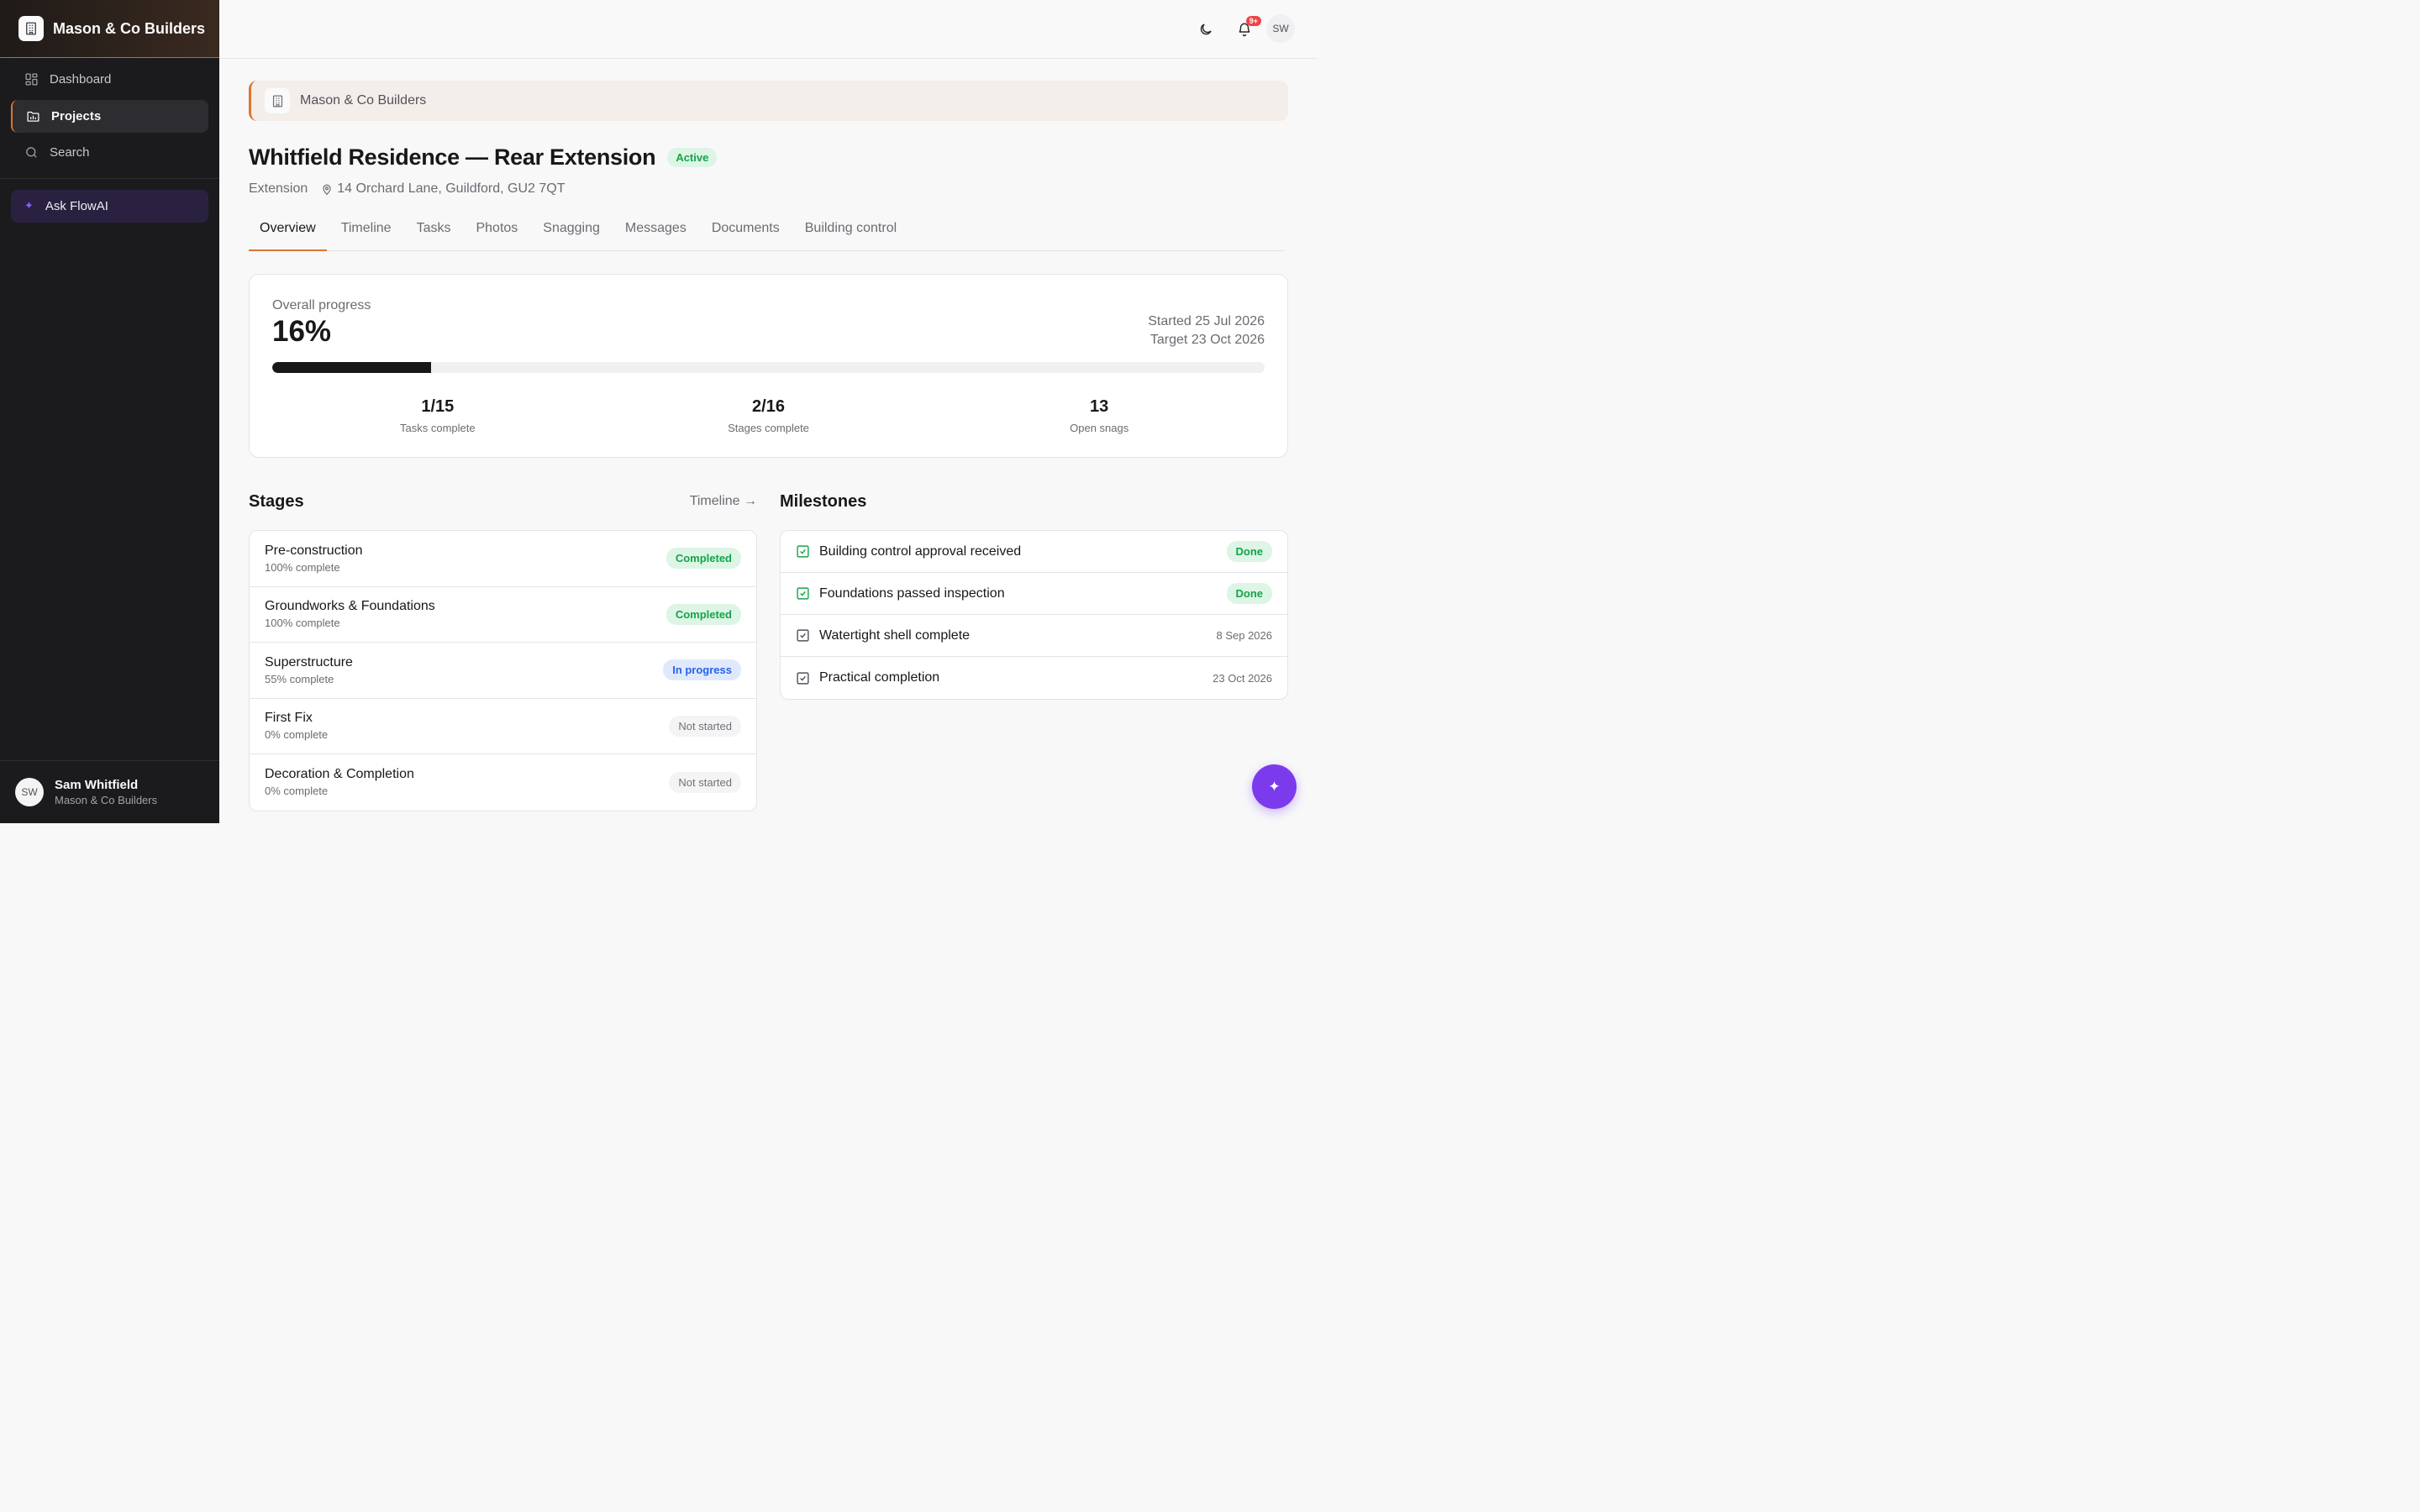 The image size is (2420, 1512). What do you see at coordinates (339, 774) in the screenshot?
I see `stage-name: Decoration & Completion` at bounding box center [339, 774].